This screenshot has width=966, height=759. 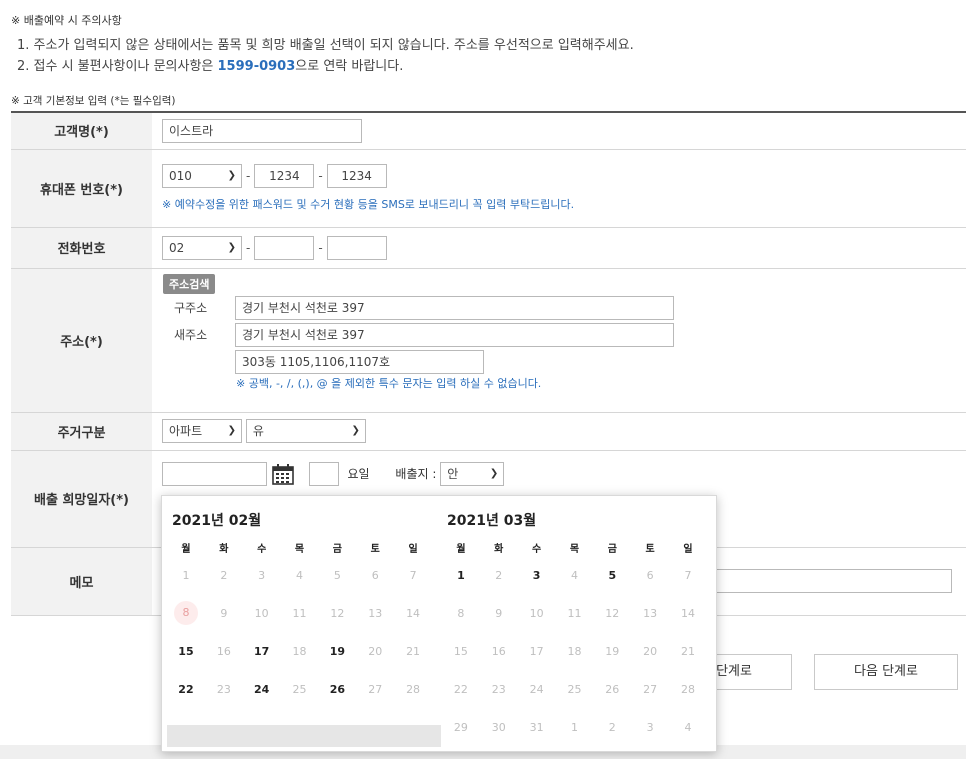 I want to click on day-cell: 15, so click(x=460, y=651).